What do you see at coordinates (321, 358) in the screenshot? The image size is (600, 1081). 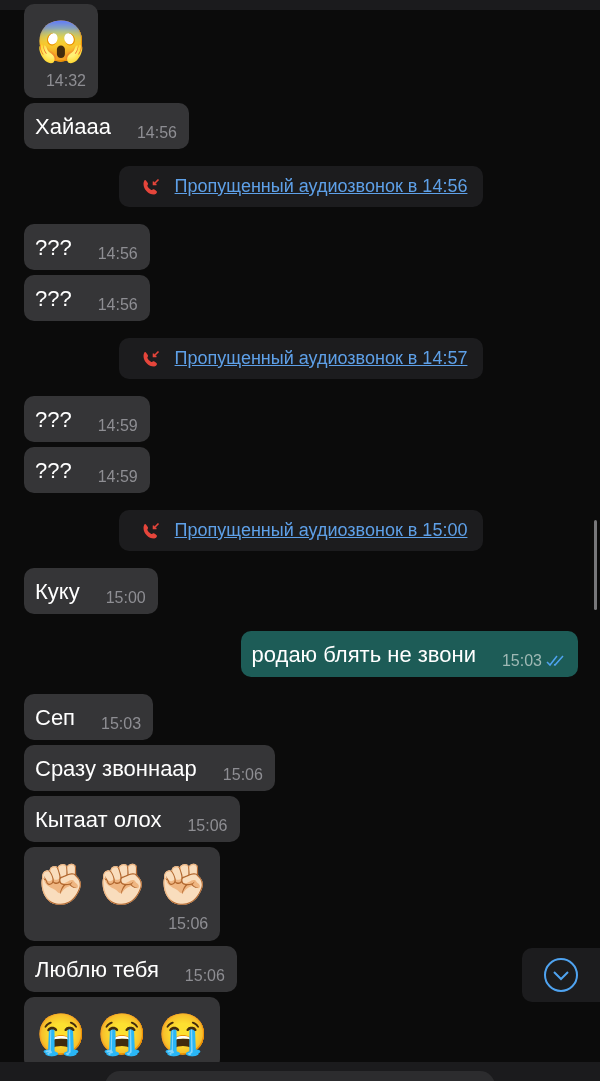 I see `missed-call-link: Пропущенный аудиозвонок в 14:57` at bounding box center [321, 358].